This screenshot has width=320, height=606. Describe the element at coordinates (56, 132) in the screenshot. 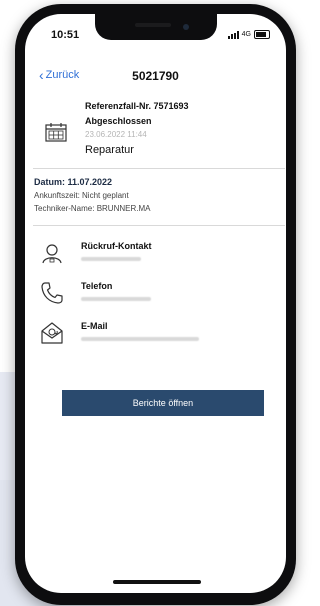

I see `calendar-icon` at that location.